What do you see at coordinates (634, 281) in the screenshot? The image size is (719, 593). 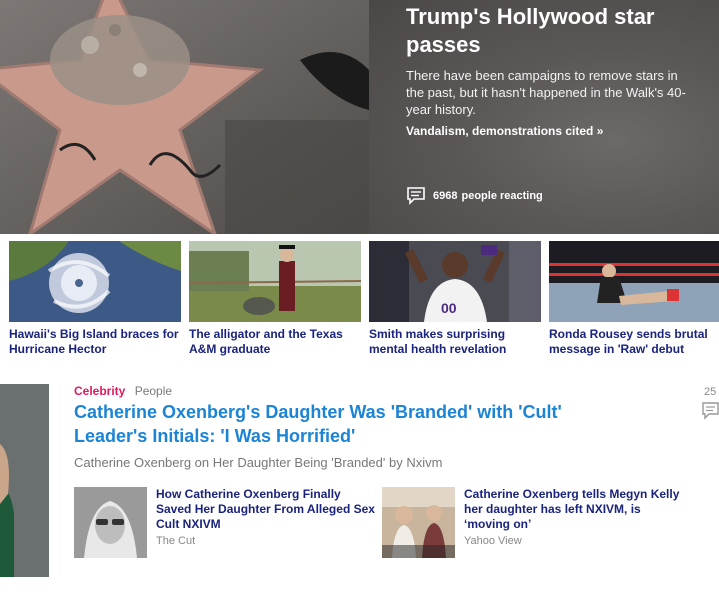 I see `wrestling-image` at bounding box center [634, 281].